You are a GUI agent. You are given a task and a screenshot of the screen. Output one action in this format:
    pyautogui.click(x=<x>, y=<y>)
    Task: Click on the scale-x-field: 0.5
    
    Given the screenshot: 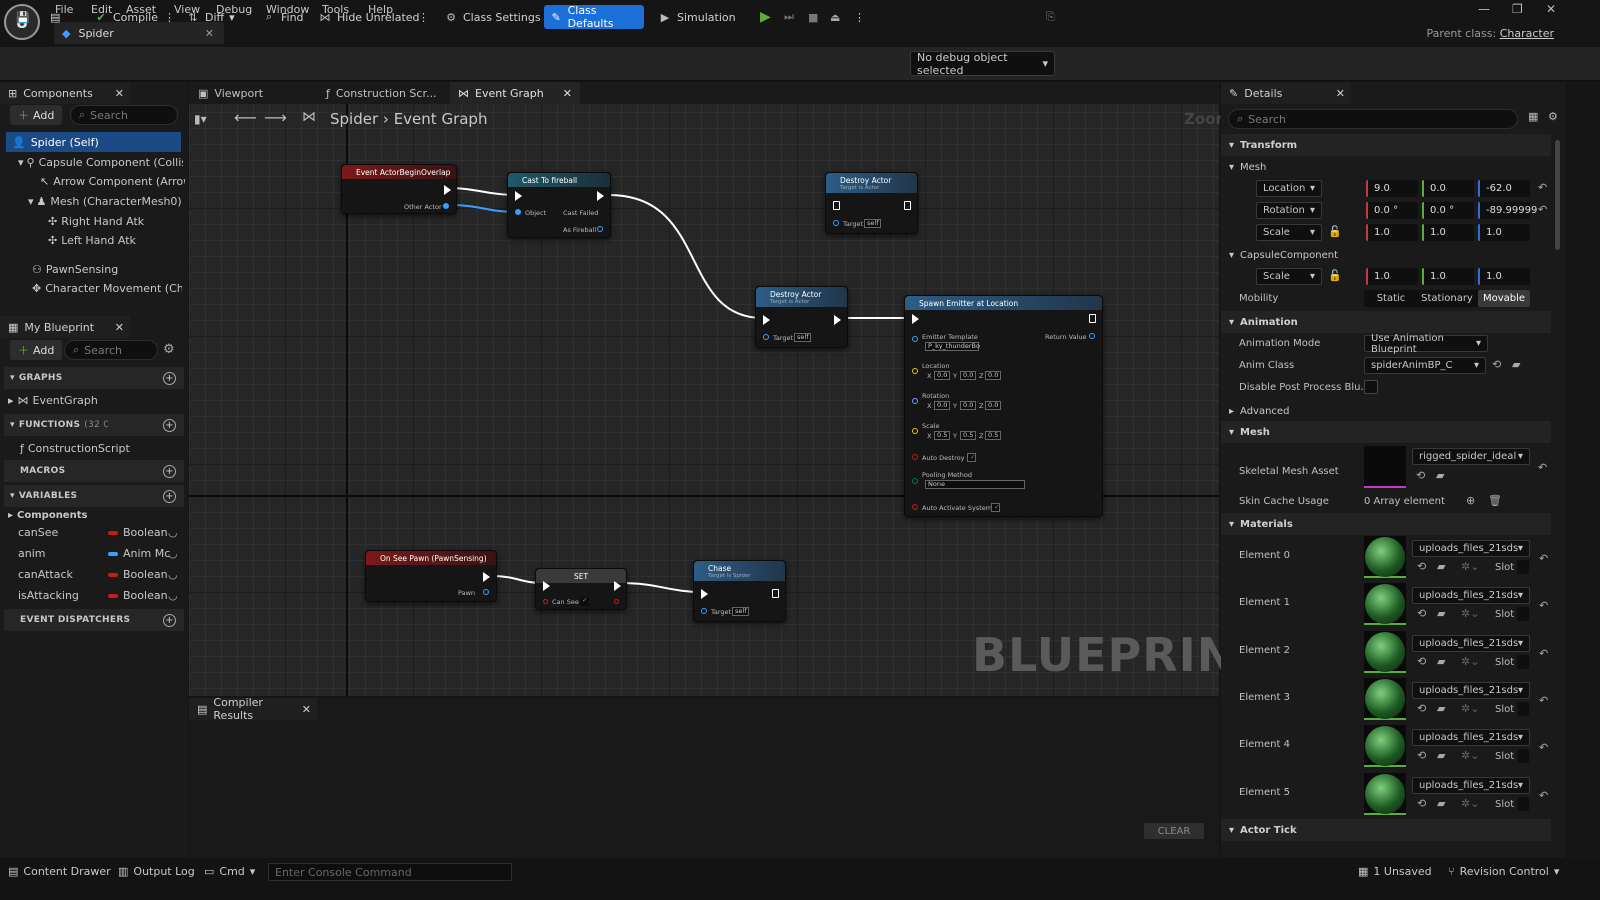 What is the action you would take?
    pyautogui.click(x=942, y=435)
    